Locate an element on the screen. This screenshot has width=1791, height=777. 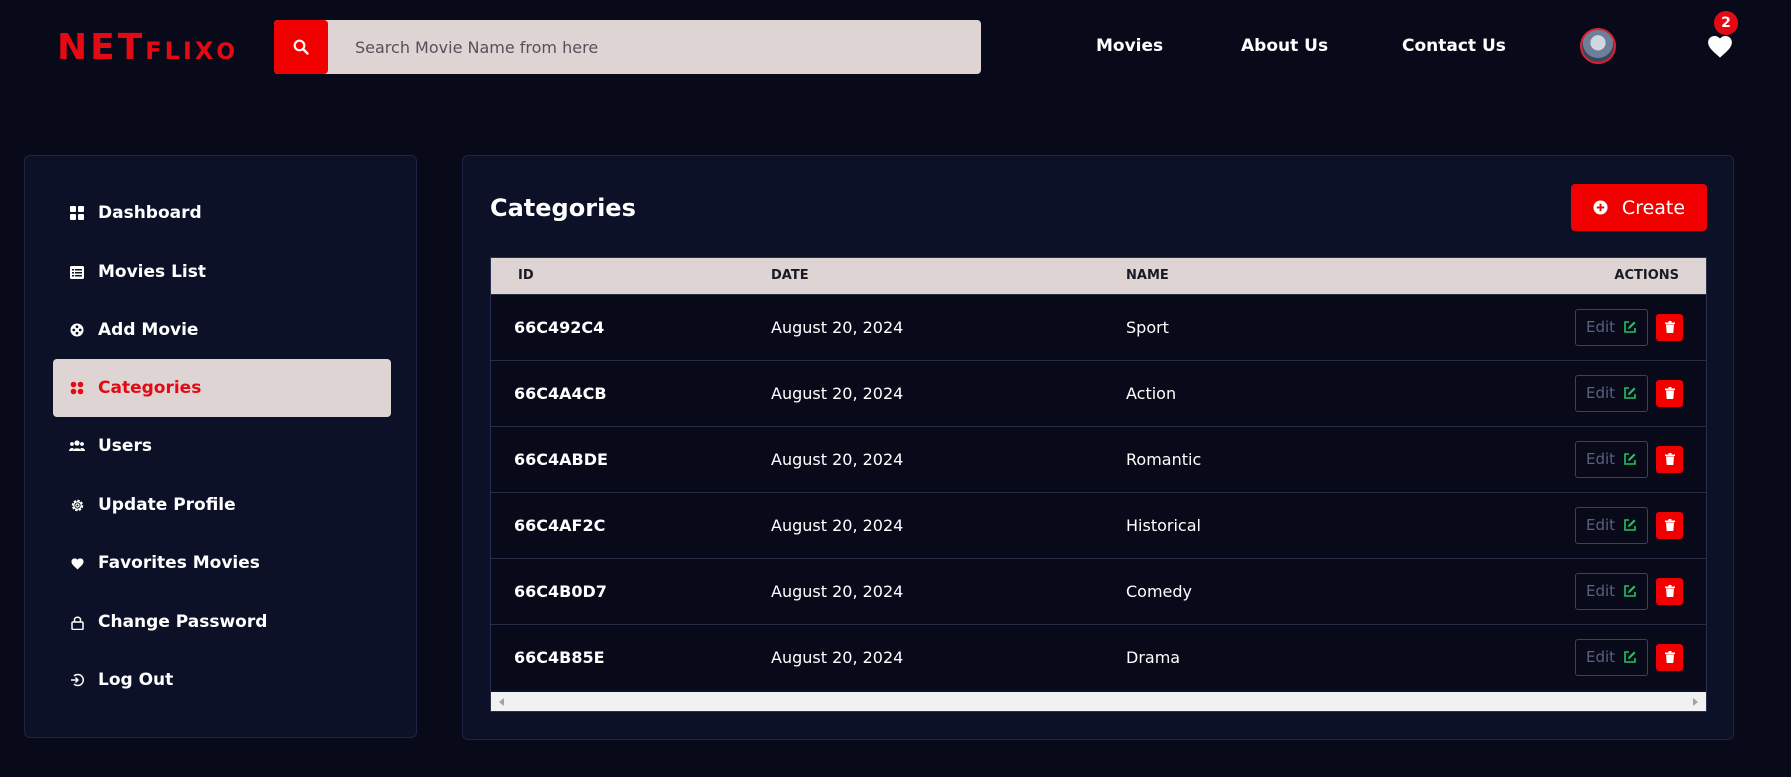
nav-movies: Movies is located at coordinates (1129, 46).